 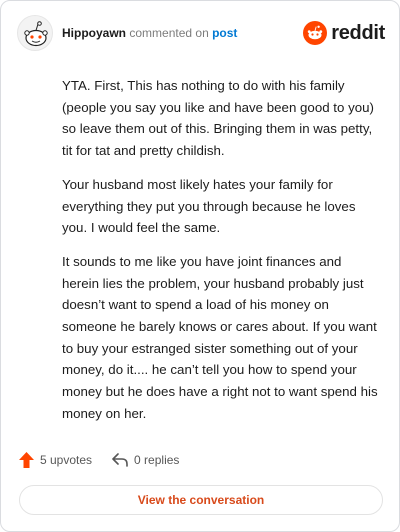 I want to click on upvote-button: 5 upvotes, so click(x=55, y=460).